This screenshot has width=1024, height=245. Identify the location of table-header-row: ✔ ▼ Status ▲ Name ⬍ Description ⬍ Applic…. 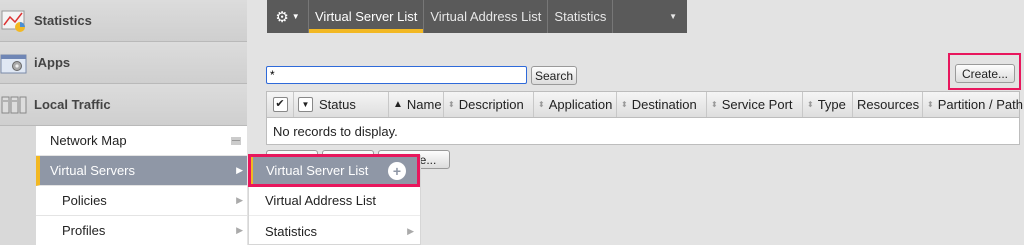
(644, 104).